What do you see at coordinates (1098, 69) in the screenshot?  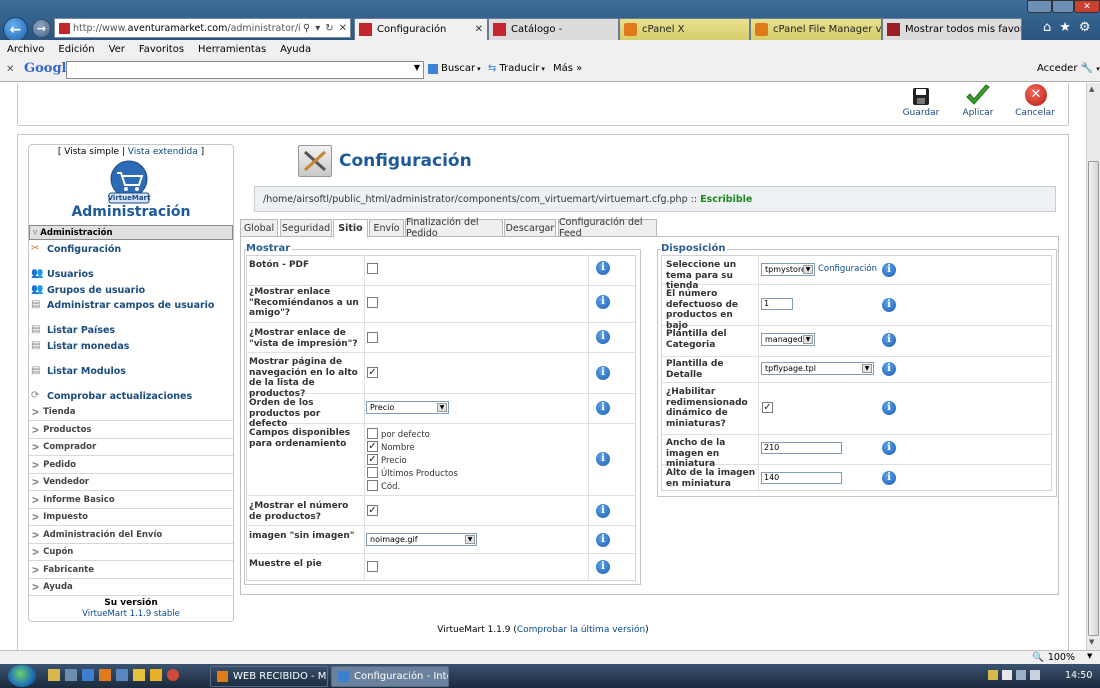 I see `chevron-down-icon: ▾` at bounding box center [1098, 69].